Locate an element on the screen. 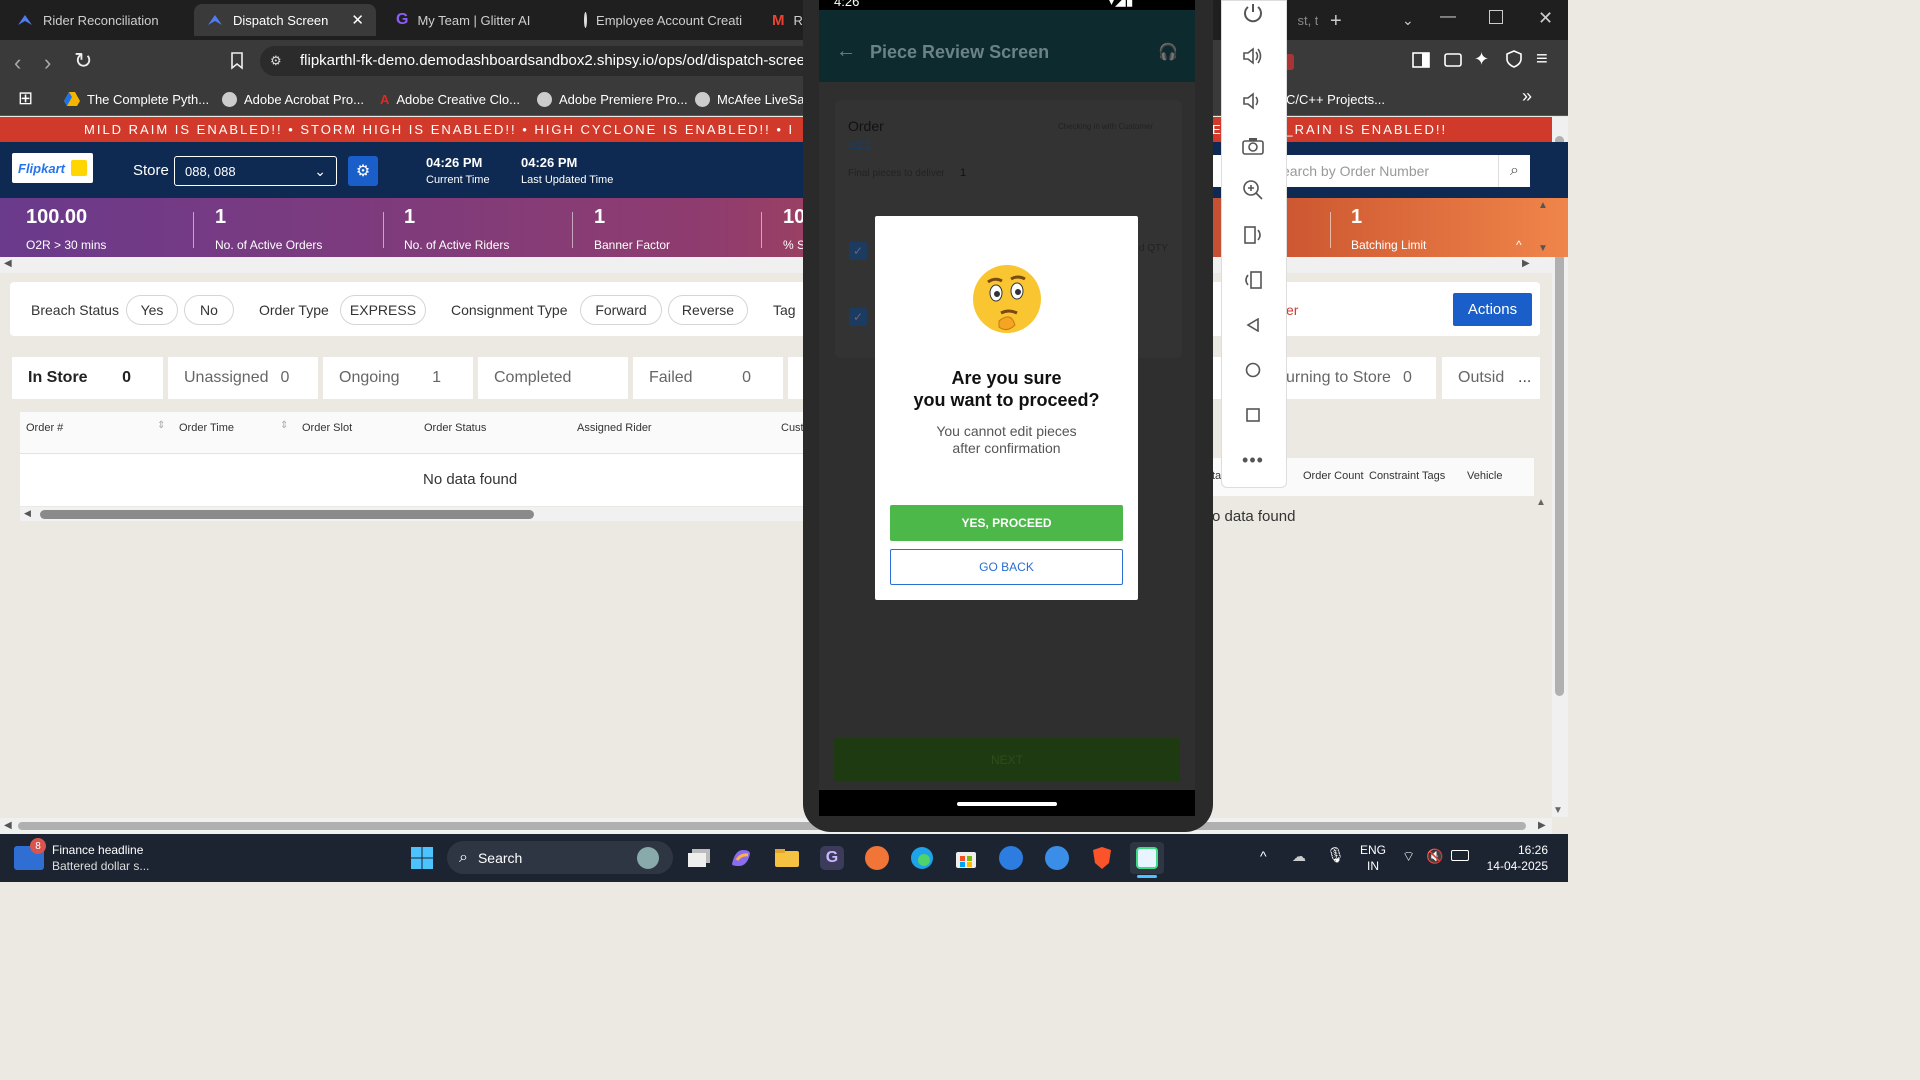 The image size is (1920, 1080). order-type-express-chip: EXPRESS is located at coordinates (383, 310).